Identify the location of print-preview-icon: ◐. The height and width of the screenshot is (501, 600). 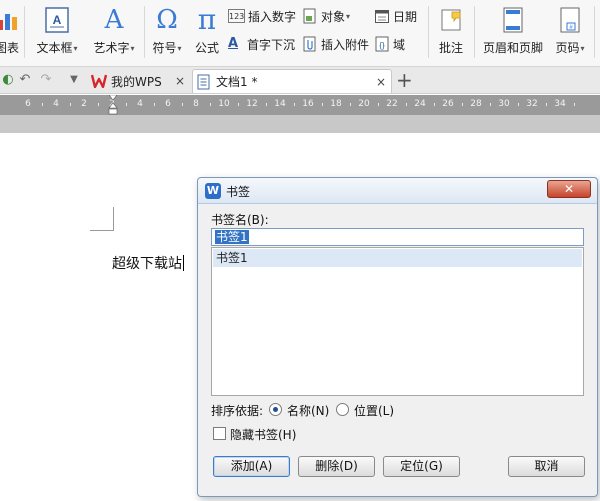
(8, 80).